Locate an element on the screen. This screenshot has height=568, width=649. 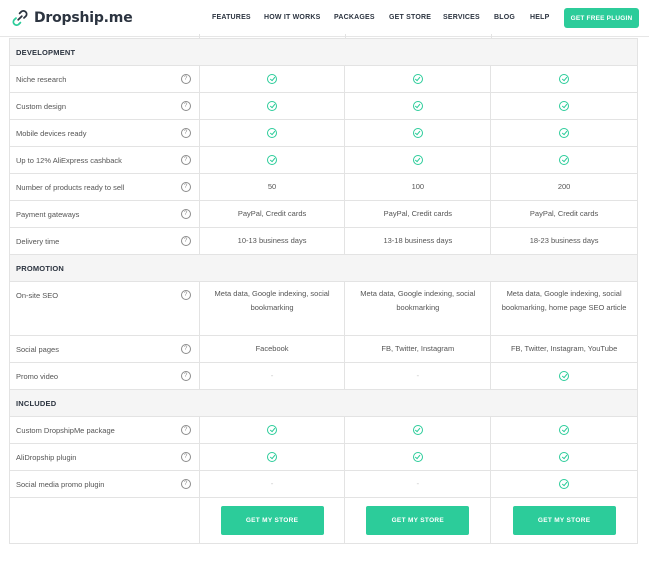
feature-cell: Mobile devices ready? is located at coordinates (105, 133).